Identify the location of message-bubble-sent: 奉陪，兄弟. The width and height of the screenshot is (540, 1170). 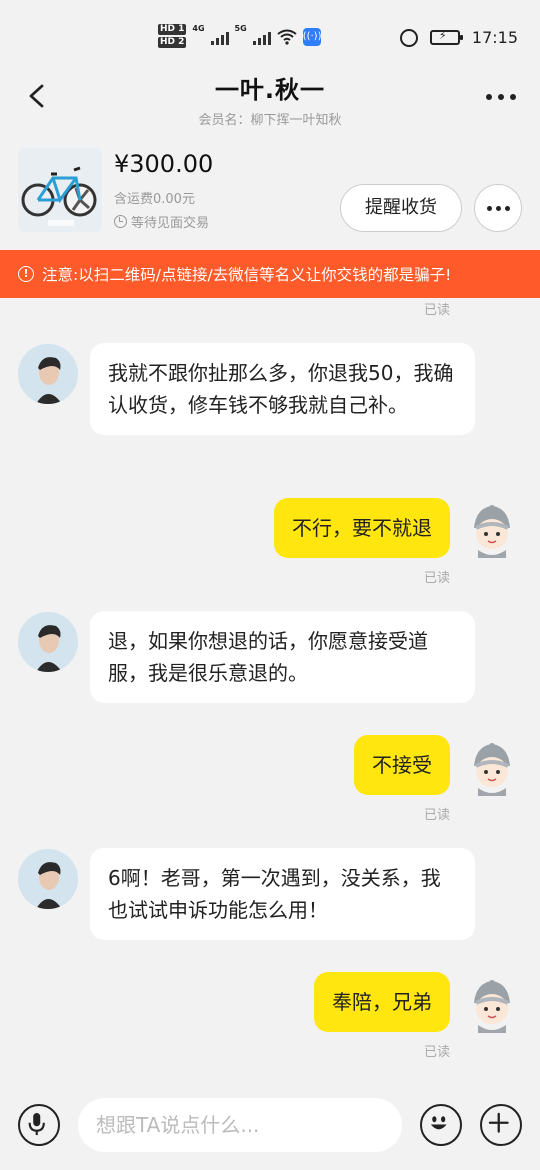
(382, 1002).